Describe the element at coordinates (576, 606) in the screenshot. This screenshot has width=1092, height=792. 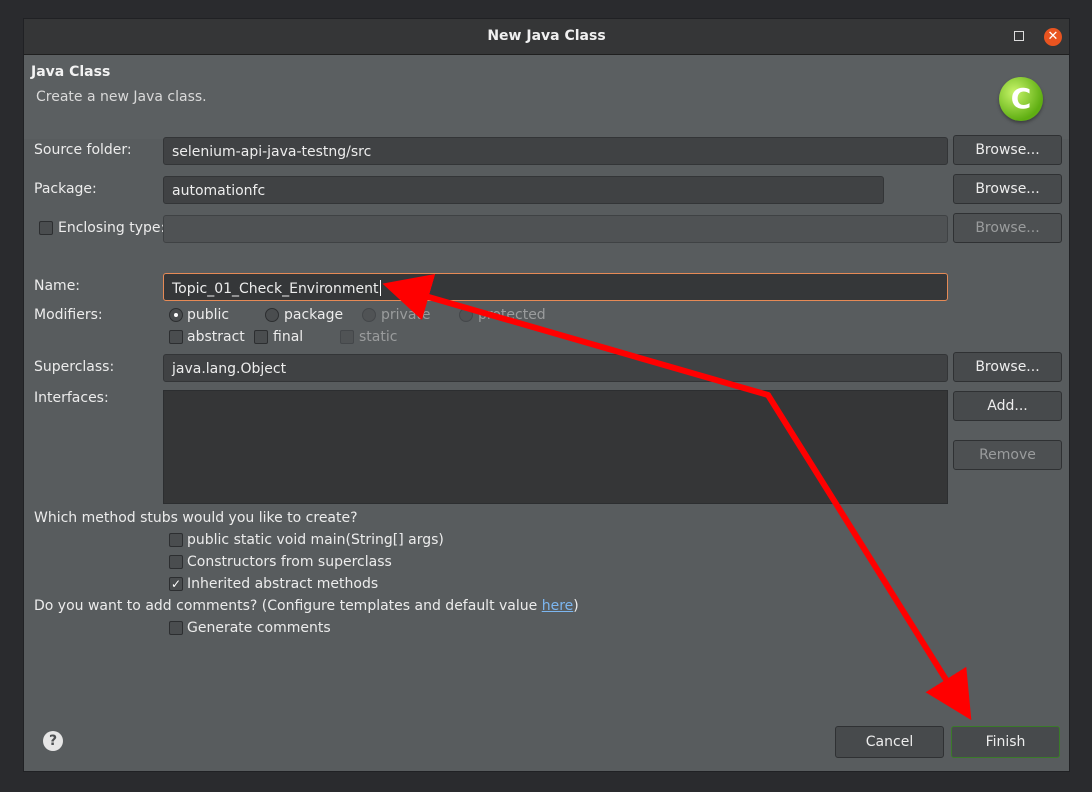
I see `comments-question-end: )` at that location.